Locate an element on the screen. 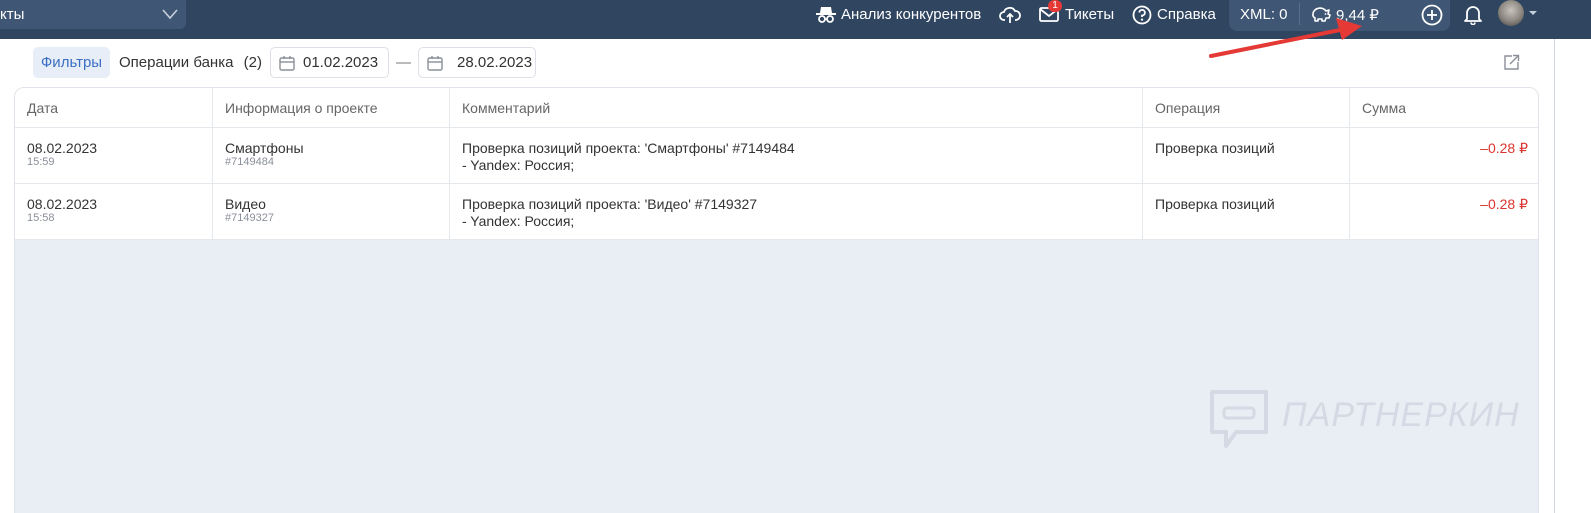 This screenshot has width=1591, height=513. date-from-field: 01.02.2023 is located at coordinates (329, 62).